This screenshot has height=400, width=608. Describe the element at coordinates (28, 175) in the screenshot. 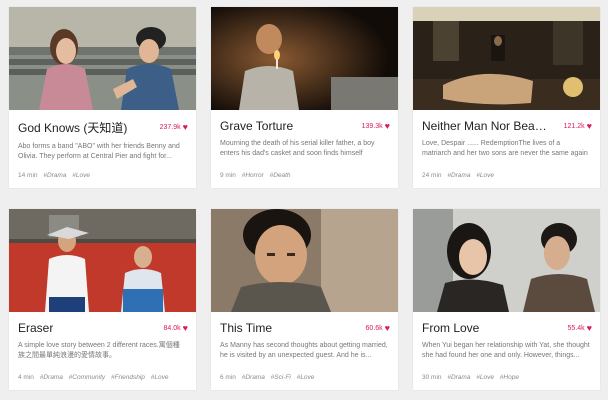

I see `film-duration: 14 min` at that location.